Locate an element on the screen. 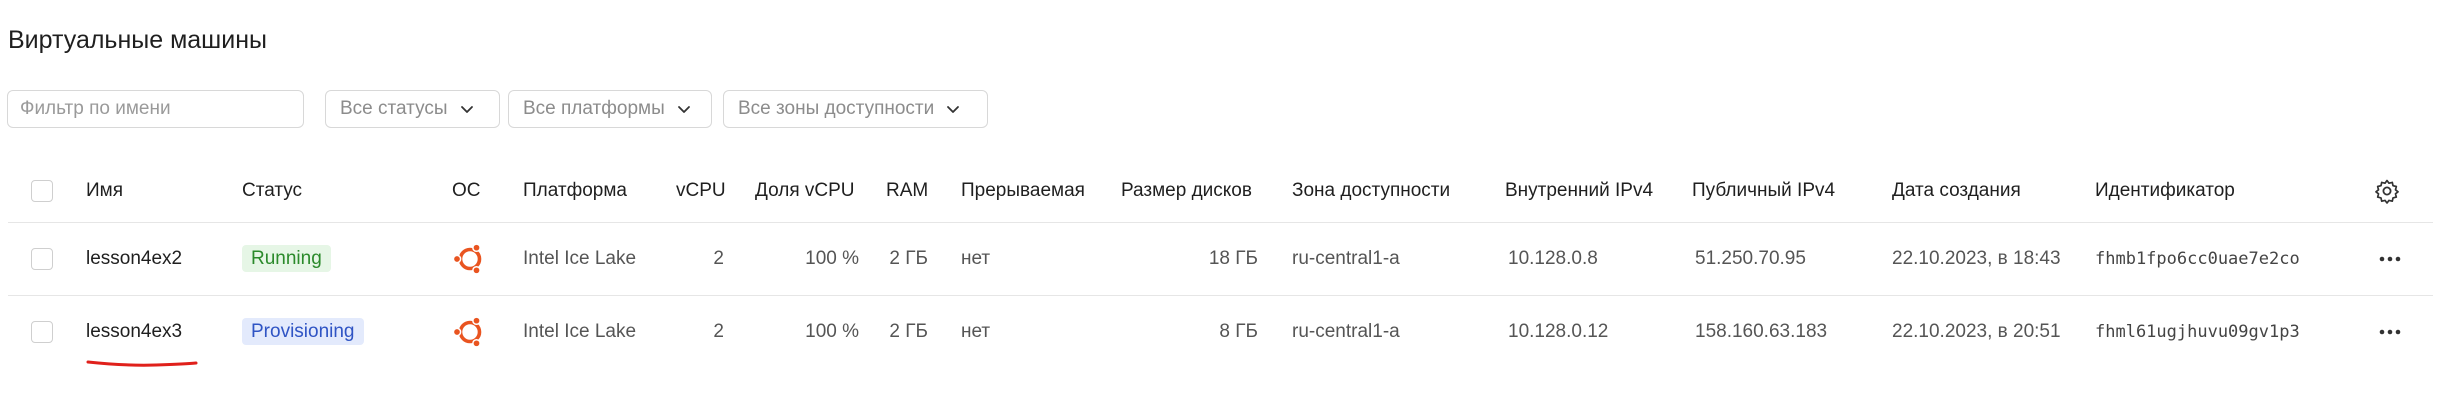 This screenshot has width=2437, height=400. header-status: Статус is located at coordinates (272, 191).